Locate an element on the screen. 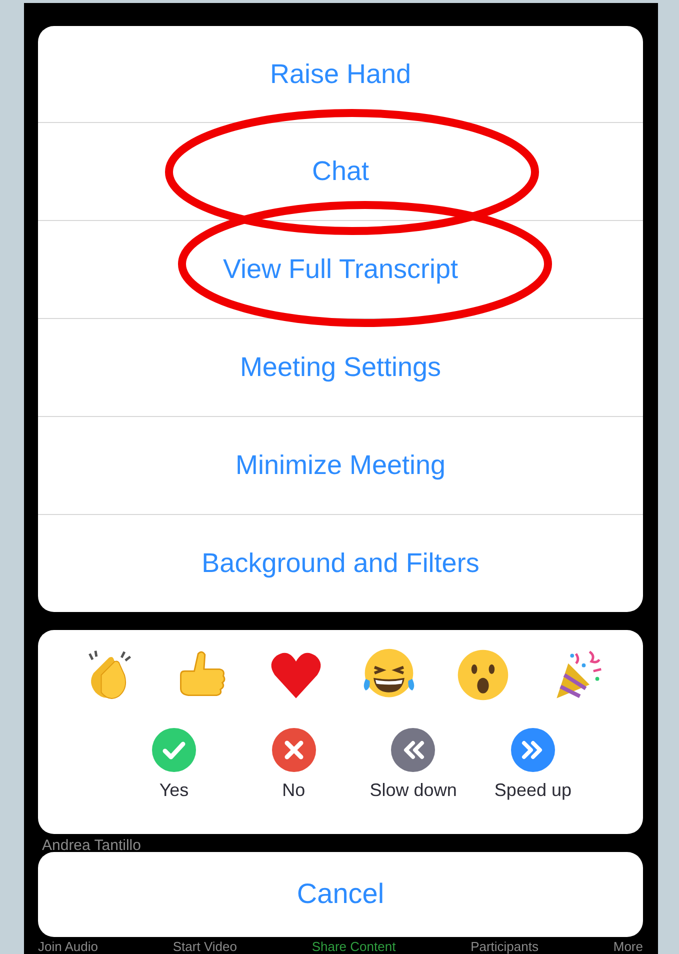 The width and height of the screenshot is (679, 954). toolbar-label: Participants is located at coordinates (504, 946).